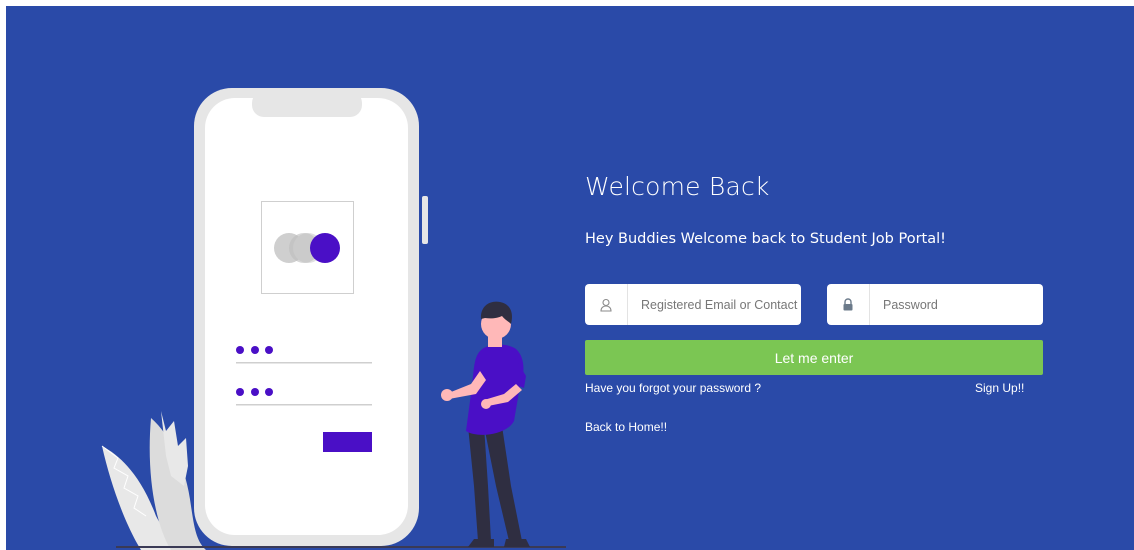 The image size is (1134, 550). I want to click on password-input, so click(956, 304).